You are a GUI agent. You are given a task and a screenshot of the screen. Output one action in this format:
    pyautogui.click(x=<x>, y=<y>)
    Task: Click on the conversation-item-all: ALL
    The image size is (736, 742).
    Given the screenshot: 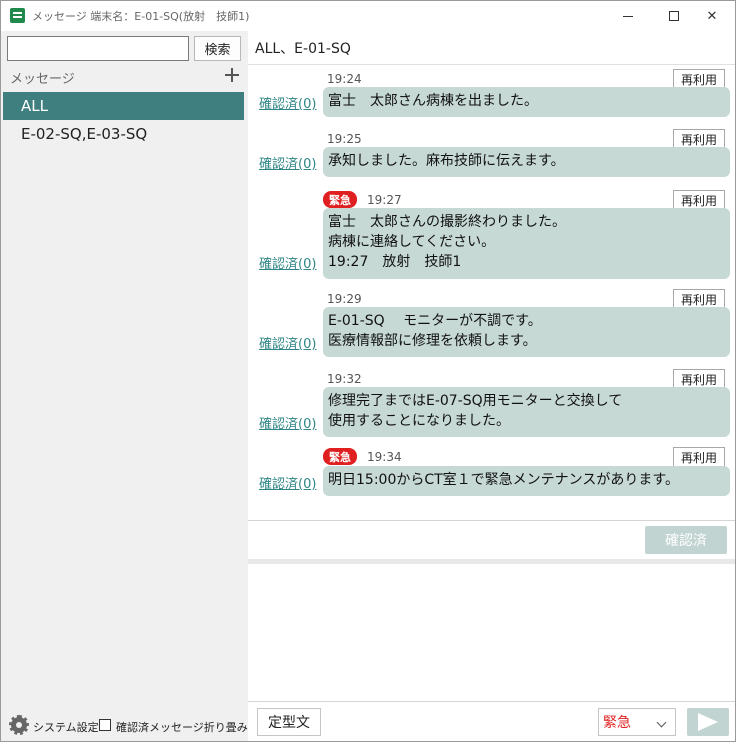 What is the action you would take?
    pyautogui.click(x=123, y=106)
    